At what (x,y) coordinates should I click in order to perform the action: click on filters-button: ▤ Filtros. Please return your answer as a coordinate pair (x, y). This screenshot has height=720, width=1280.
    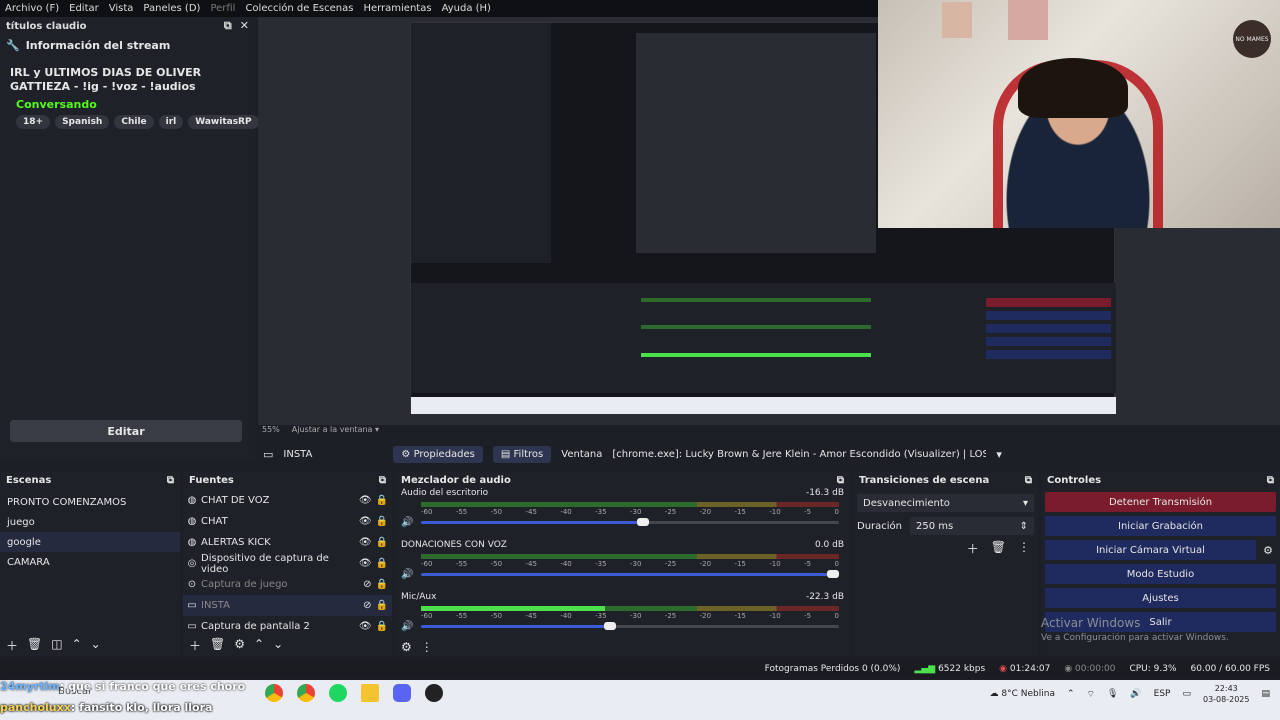
    Looking at the image, I should click on (522, 454).